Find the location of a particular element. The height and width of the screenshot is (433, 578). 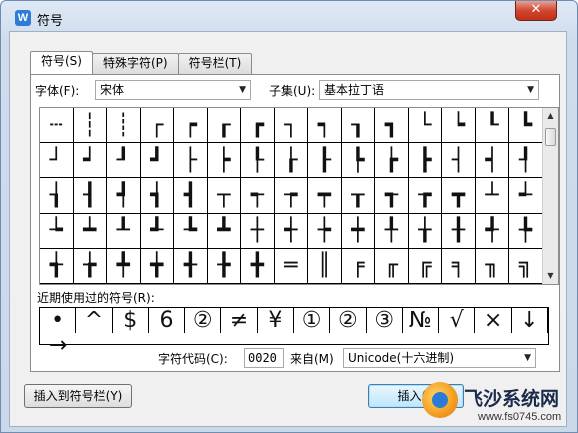

close-button: ✕ is located at coordinates (536, 11).